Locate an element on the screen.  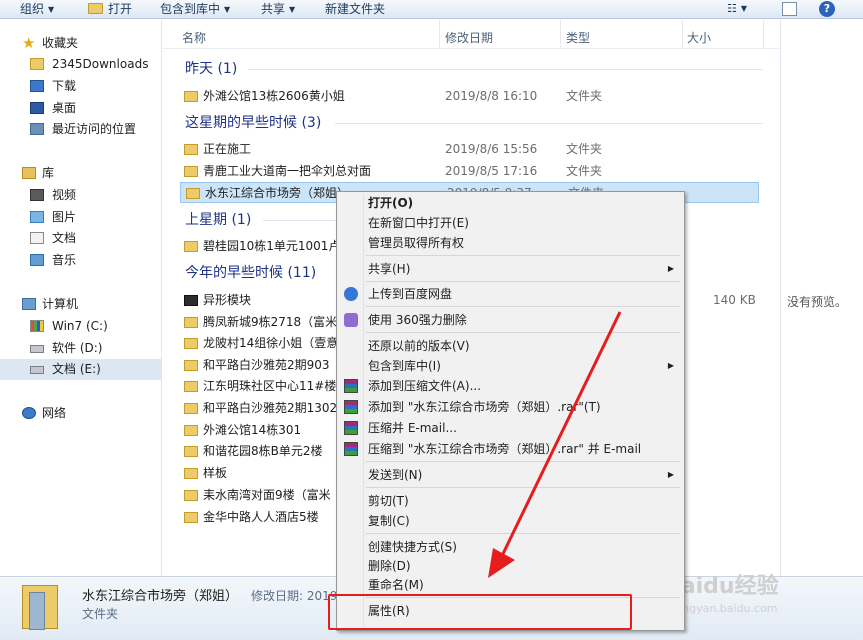
annotation-arrow is located at coordinates (555, 444).